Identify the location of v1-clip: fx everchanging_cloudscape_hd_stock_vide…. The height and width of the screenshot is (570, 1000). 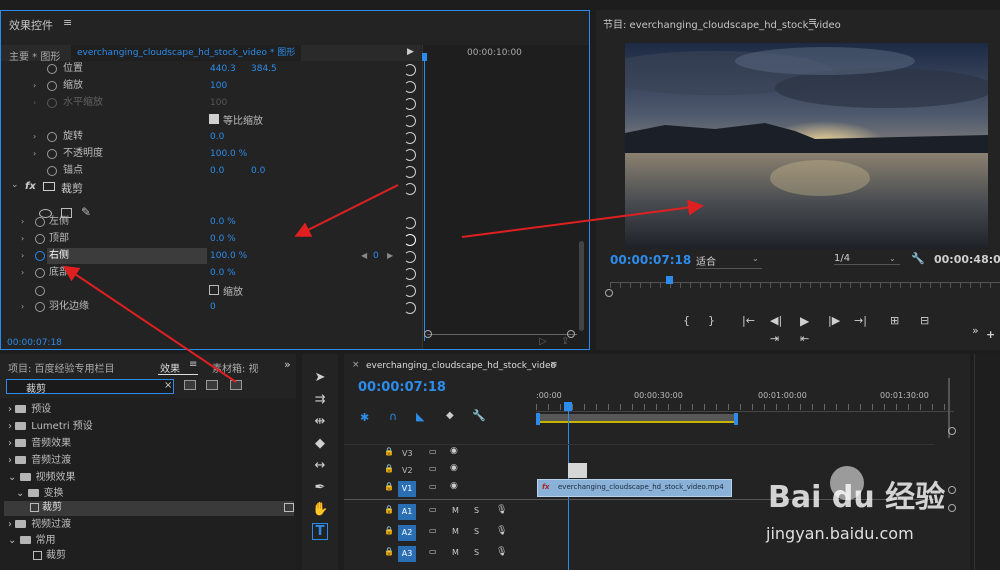
(634, 488).